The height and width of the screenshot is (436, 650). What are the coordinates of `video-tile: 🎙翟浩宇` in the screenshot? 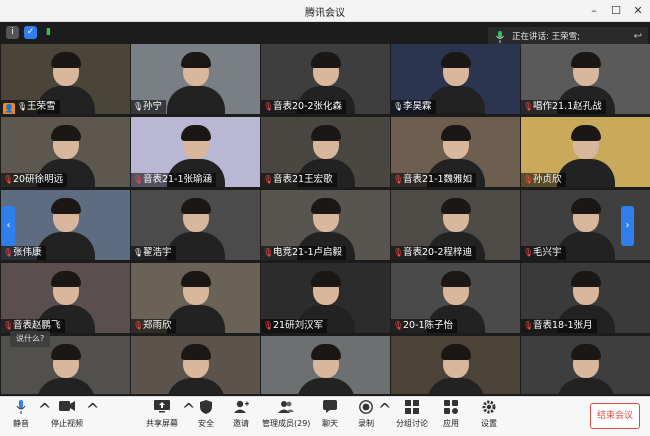 It's located at (195, 225).